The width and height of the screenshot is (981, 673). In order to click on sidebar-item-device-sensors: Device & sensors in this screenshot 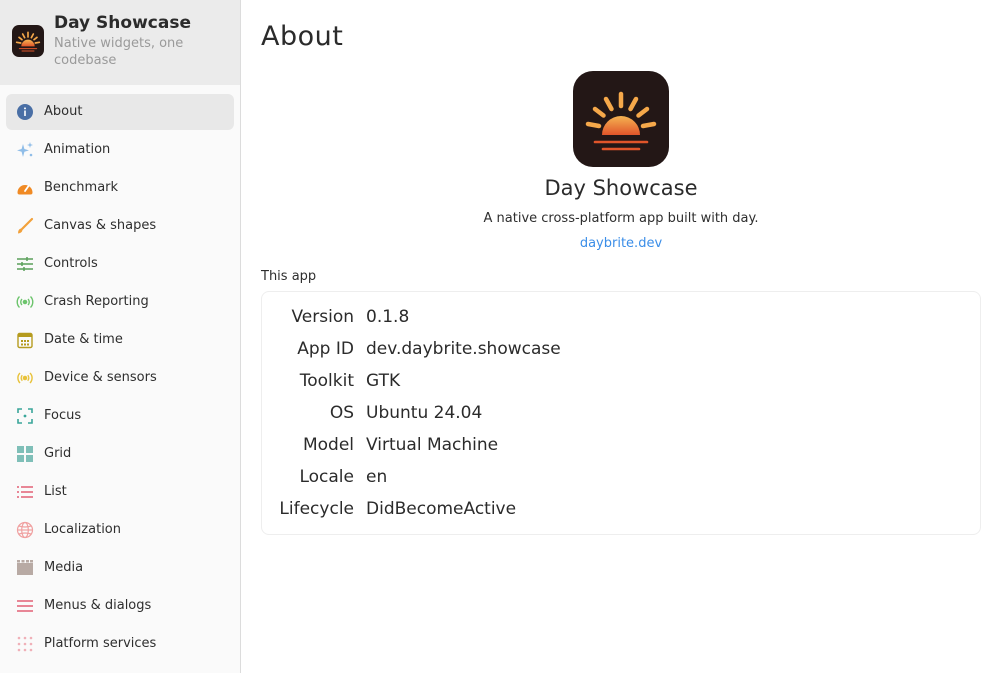, I will do `click(120, 378)`.